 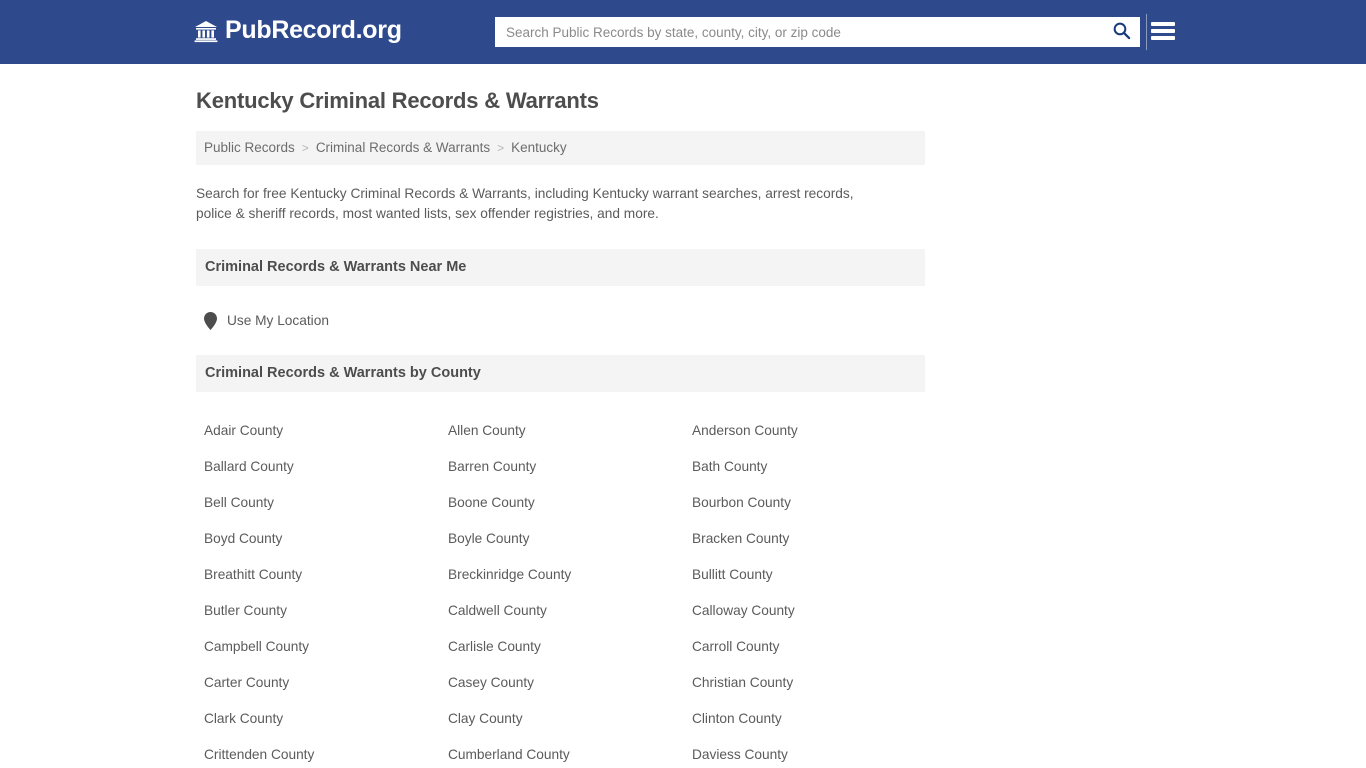 What do you see at coordinates (403, 147) in the screenshot?
I see `breadcrumb-item-criminal-records: Criminal Records & Warrants` at bounding box center [403, 147].